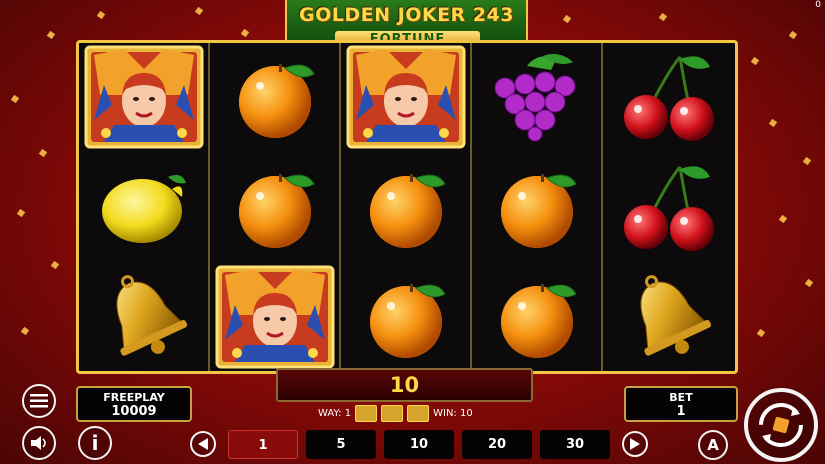 This screenshot has height=464, width=825. Describe the element at coordinates (497, 444) in the screenshot. I see `bet-option-20: 20` at that location.